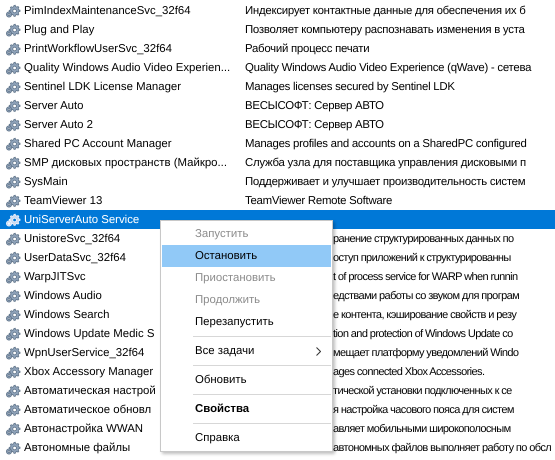 Image resolution: width=555 pixels, height=460 pixels. I want to click on service-name: Server Auto, so click(54, 106).